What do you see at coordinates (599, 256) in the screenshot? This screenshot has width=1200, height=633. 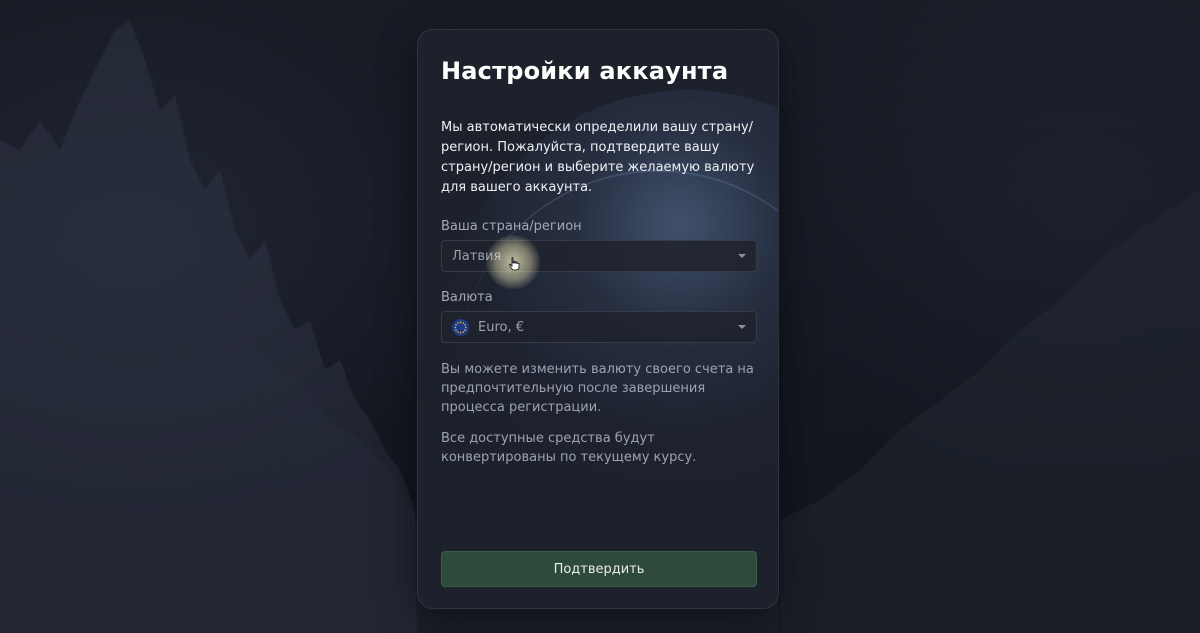 I see `country-select: Латвия` at bounding box center [599, 256].